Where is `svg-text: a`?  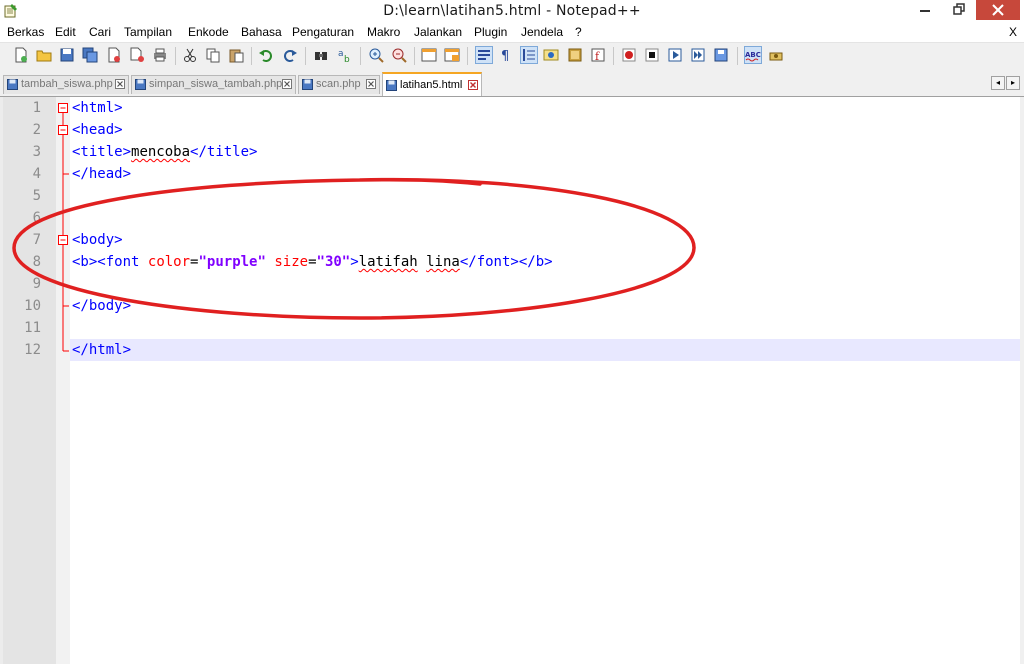
svg-text: a is located at coordinates (341, 54).